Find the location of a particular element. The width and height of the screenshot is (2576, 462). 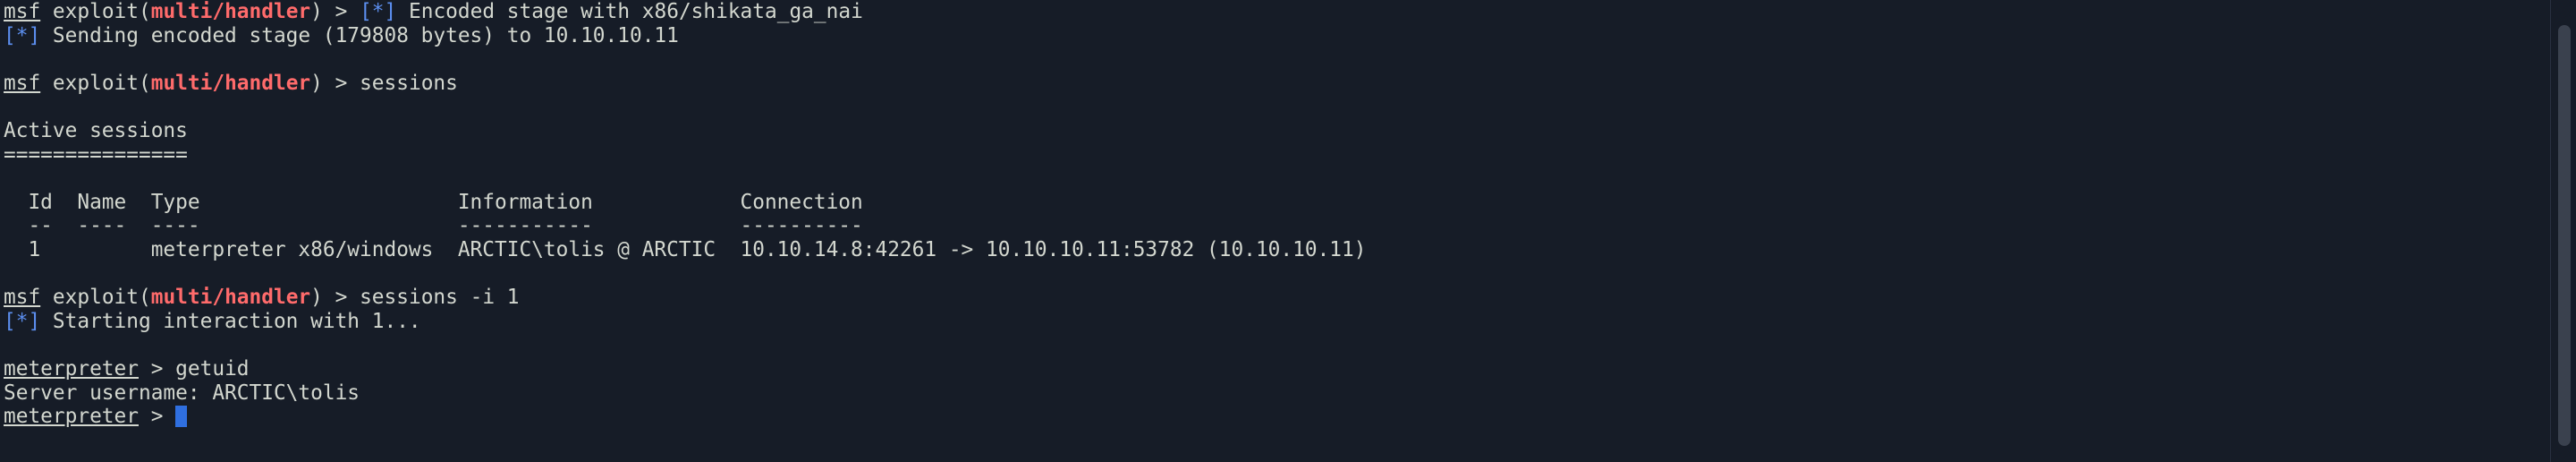

command-text: sessions -i 1 is located at coordinates (440, 298).